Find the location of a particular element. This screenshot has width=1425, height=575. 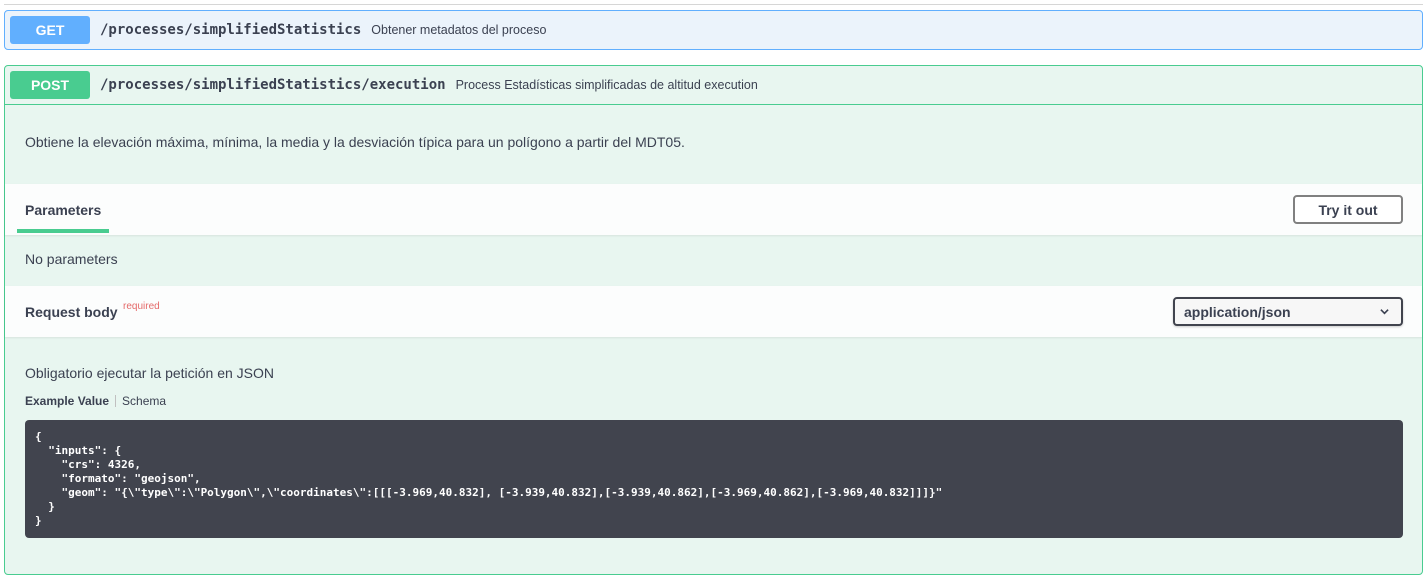

chevron-down-icon is located at coordinates (1384, 312).